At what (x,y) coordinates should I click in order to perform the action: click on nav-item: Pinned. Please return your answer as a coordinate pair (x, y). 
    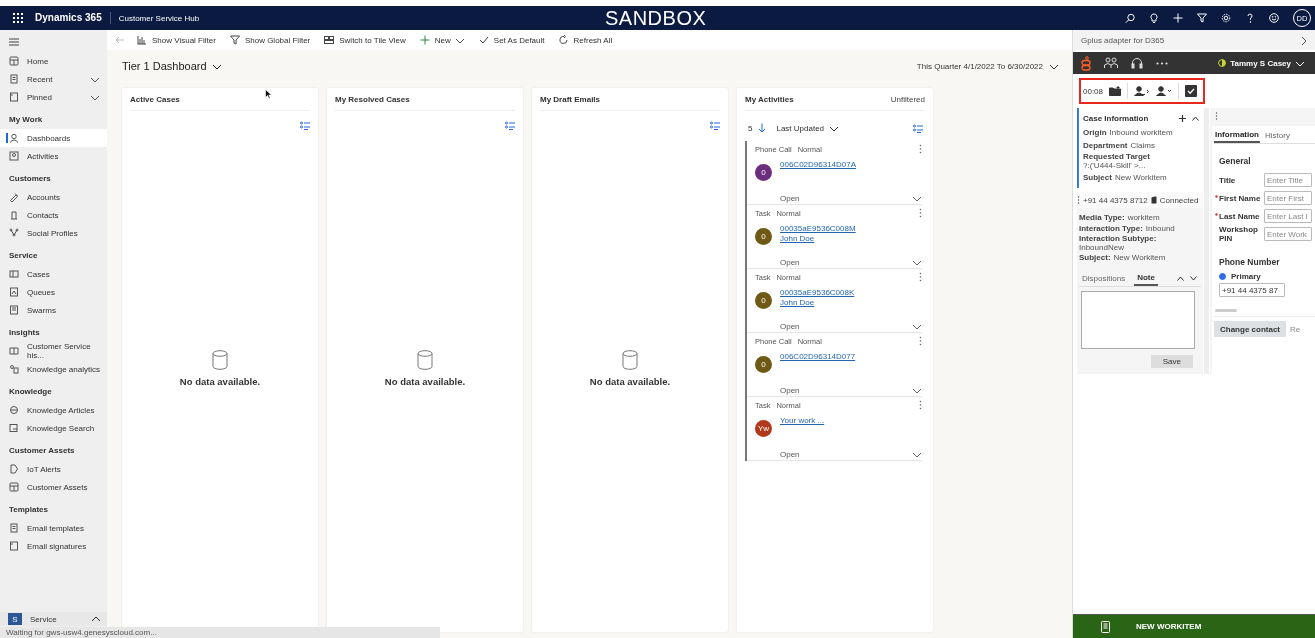
    Looking at the image, I should click on (53, 97).